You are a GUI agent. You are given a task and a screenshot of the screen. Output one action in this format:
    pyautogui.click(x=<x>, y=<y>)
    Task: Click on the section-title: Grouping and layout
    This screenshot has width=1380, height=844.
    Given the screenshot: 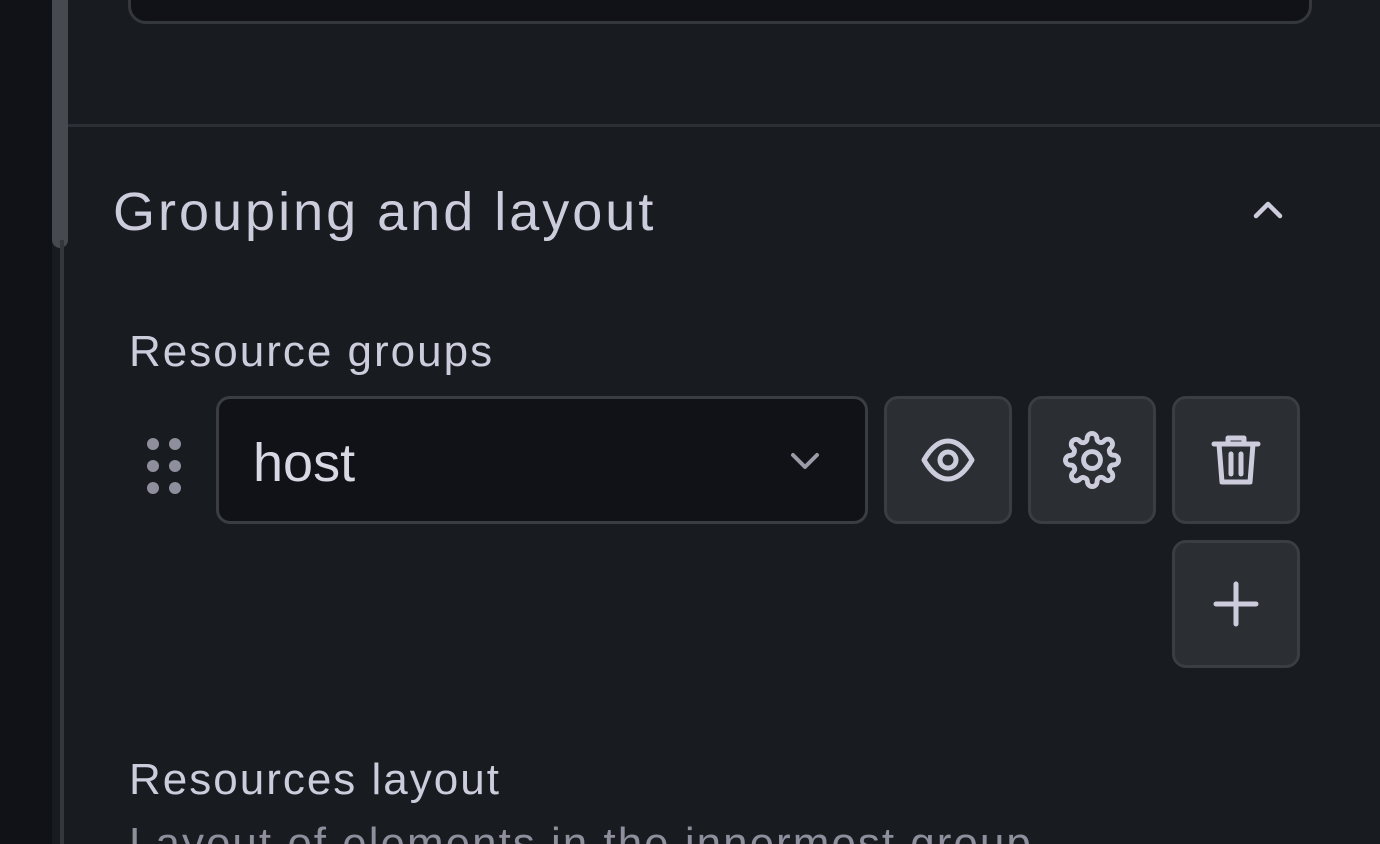 What is the action you would take?
    pyautogui.click(x=384, y=212)
    